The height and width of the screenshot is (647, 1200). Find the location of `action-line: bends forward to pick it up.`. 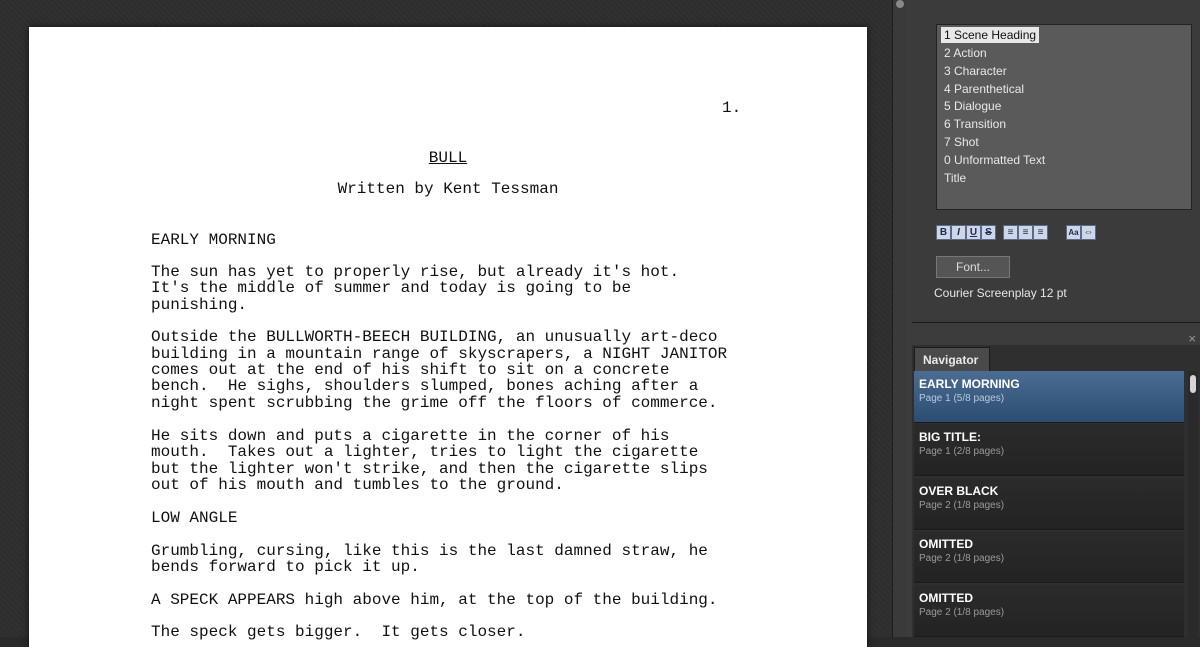

action-line: bends forward to pick it up. is located at coordinates (285, 567).